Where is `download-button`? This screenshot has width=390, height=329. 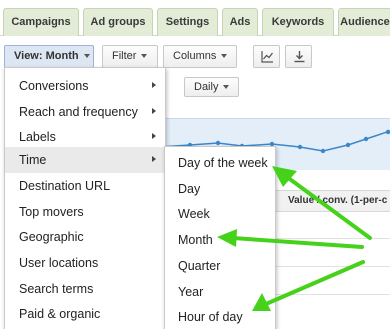
download-button is located at coordinates (298, 56).